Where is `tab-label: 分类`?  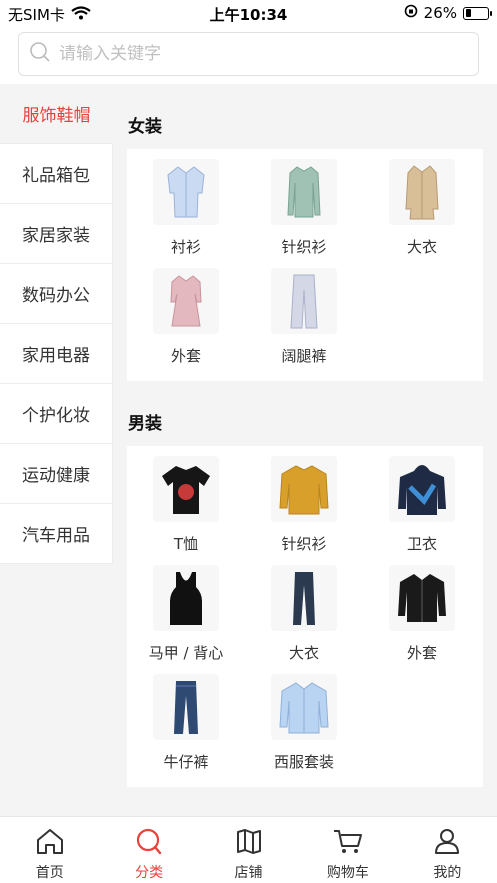
tab-label: 分类 is located at coordinates (149, 873).